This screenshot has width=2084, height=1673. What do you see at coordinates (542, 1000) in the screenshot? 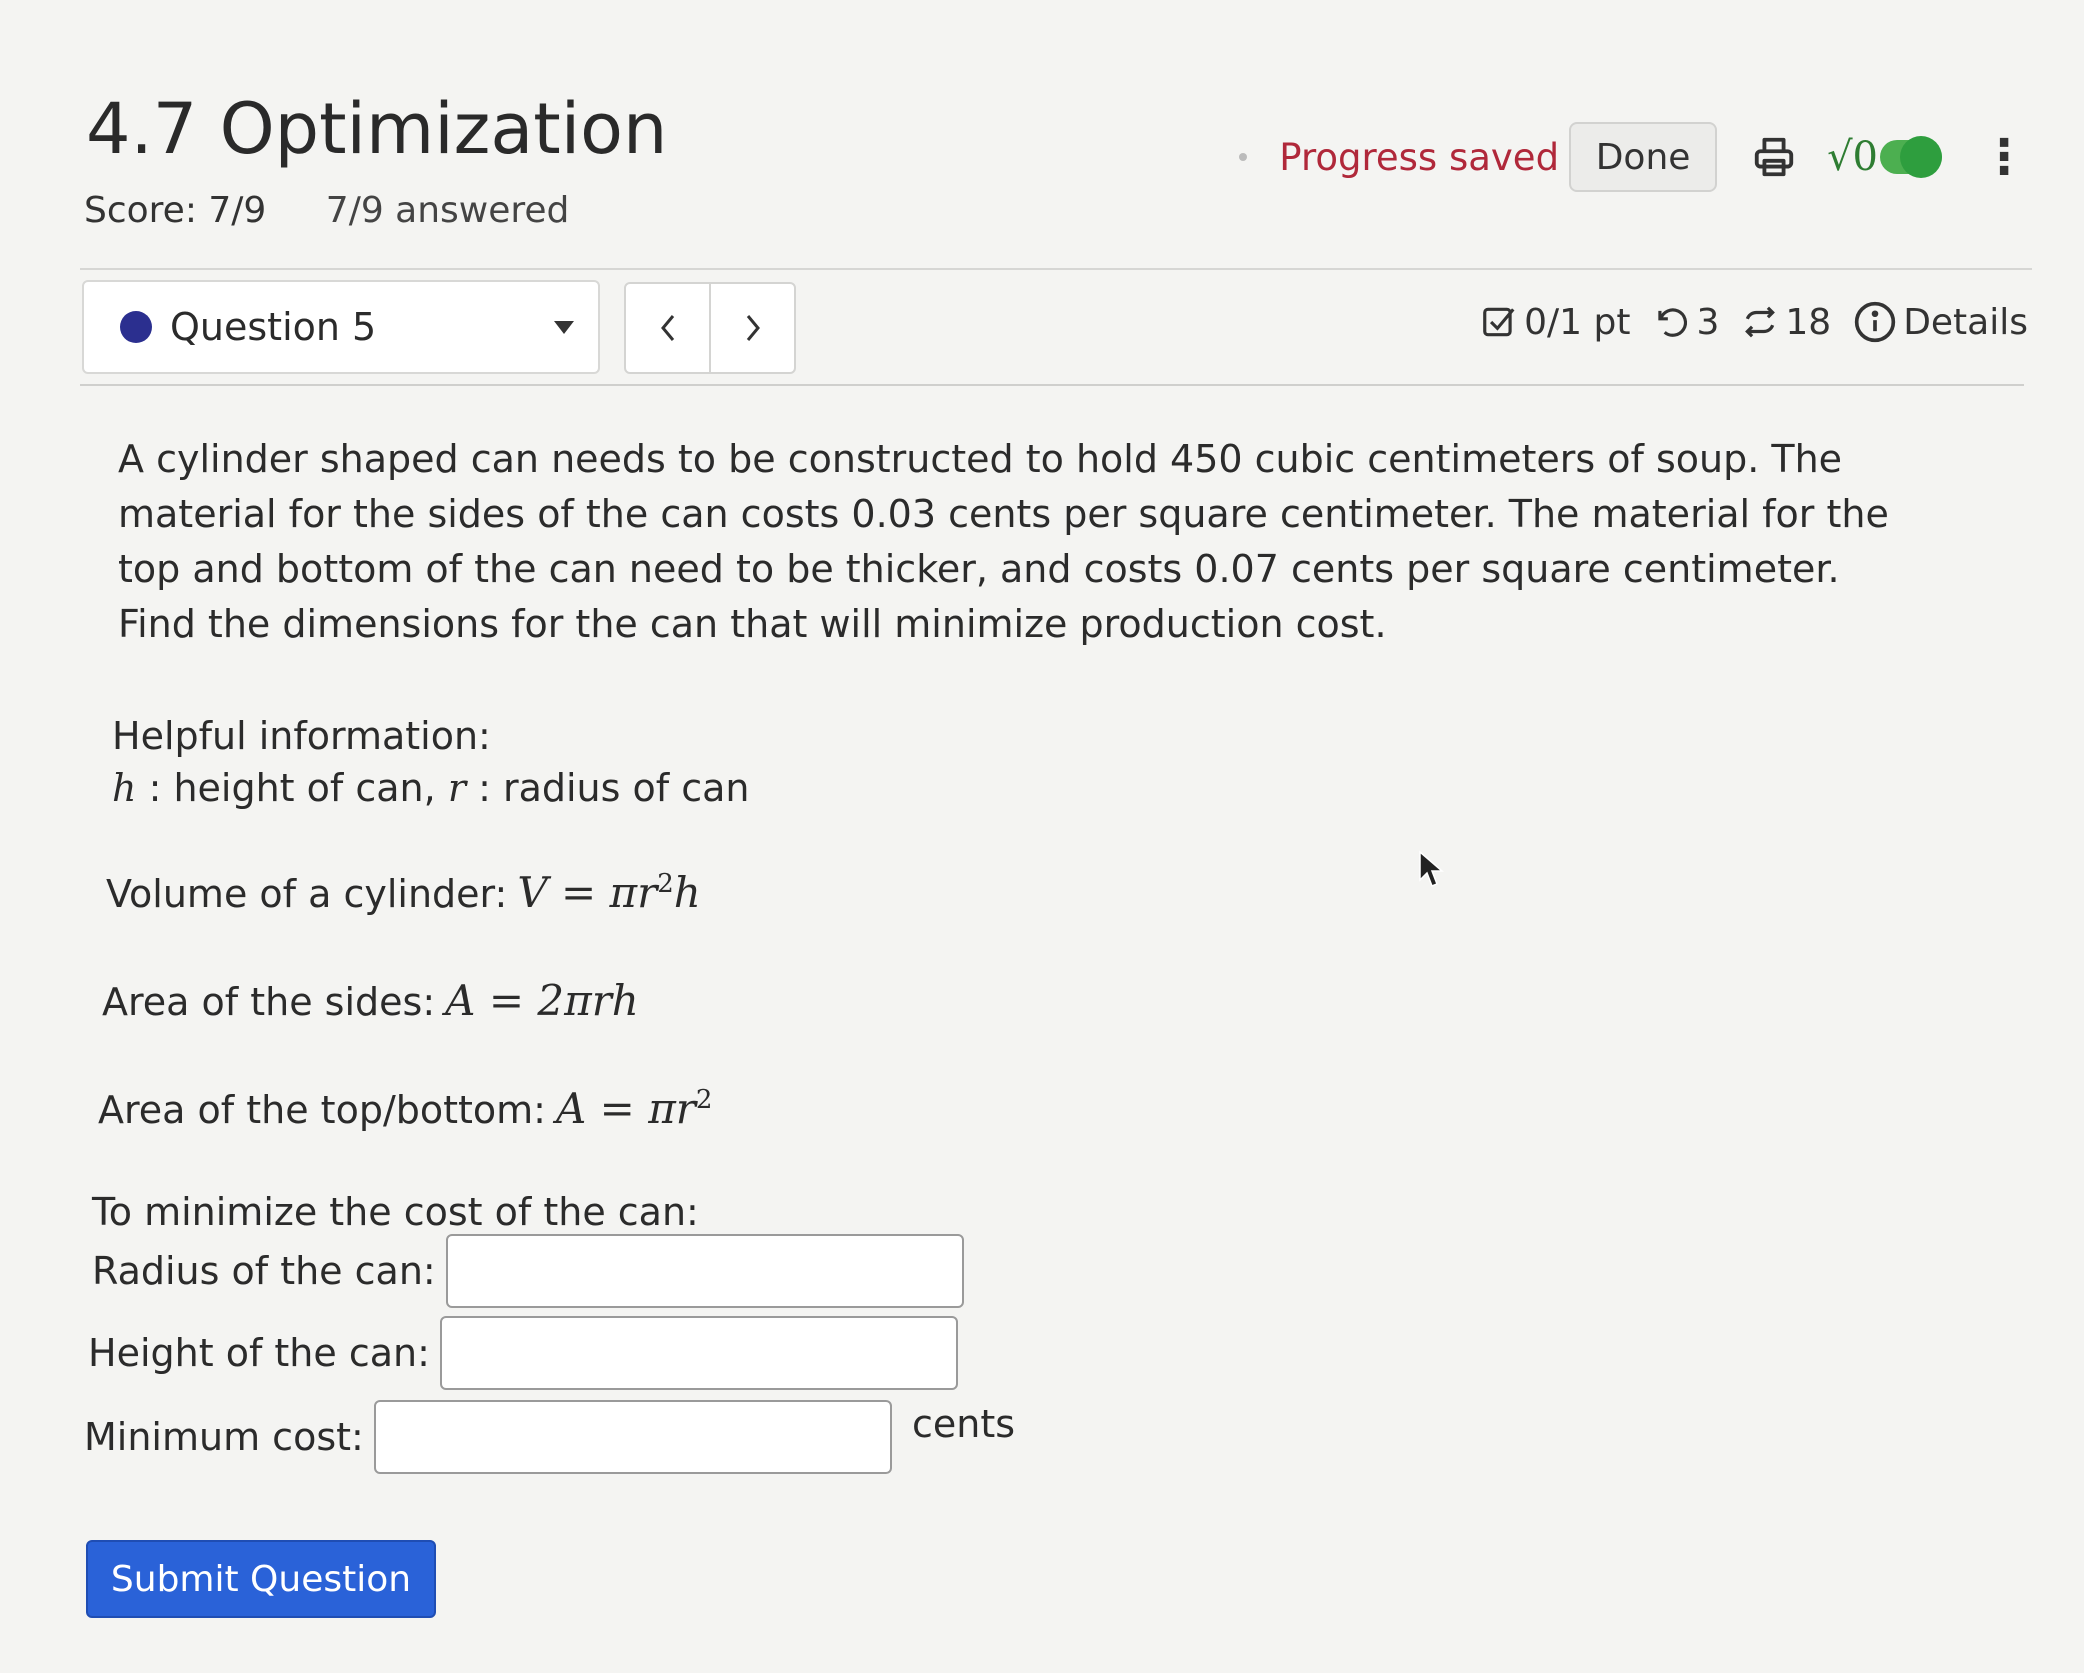
I see `sides-formula: A = 2πrh` at bounding box center [542, 1000].